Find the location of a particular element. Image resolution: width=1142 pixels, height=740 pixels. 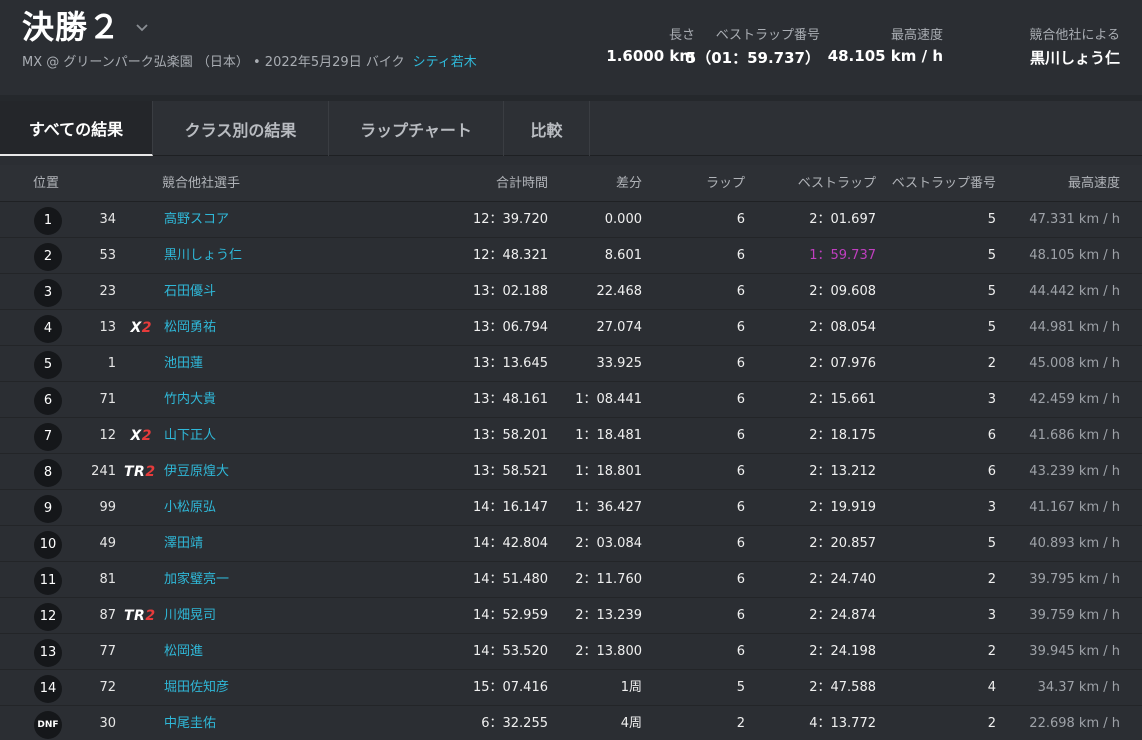

best-lap: 2：07.976 is located at coordinates (842, 363).